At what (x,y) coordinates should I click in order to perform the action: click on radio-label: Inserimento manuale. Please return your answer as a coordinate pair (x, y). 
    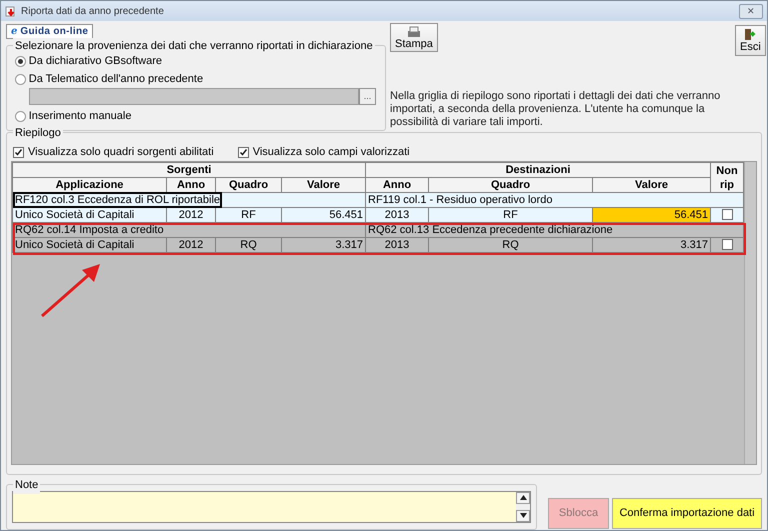
    Looking at the image, I should click on (80, 116).